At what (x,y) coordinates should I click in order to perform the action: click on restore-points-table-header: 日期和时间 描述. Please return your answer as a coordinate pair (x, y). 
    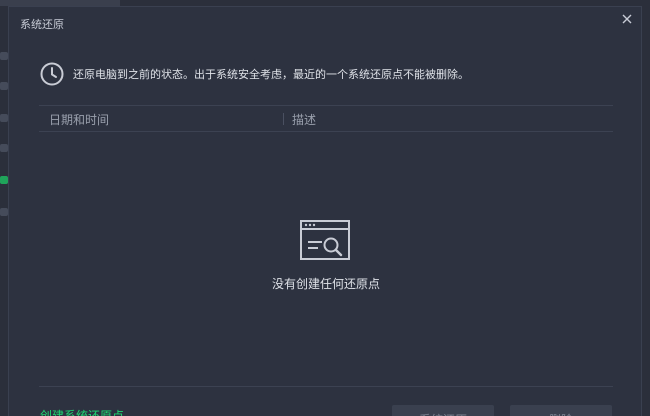
    Looking at the image, I should click on (326, 118).